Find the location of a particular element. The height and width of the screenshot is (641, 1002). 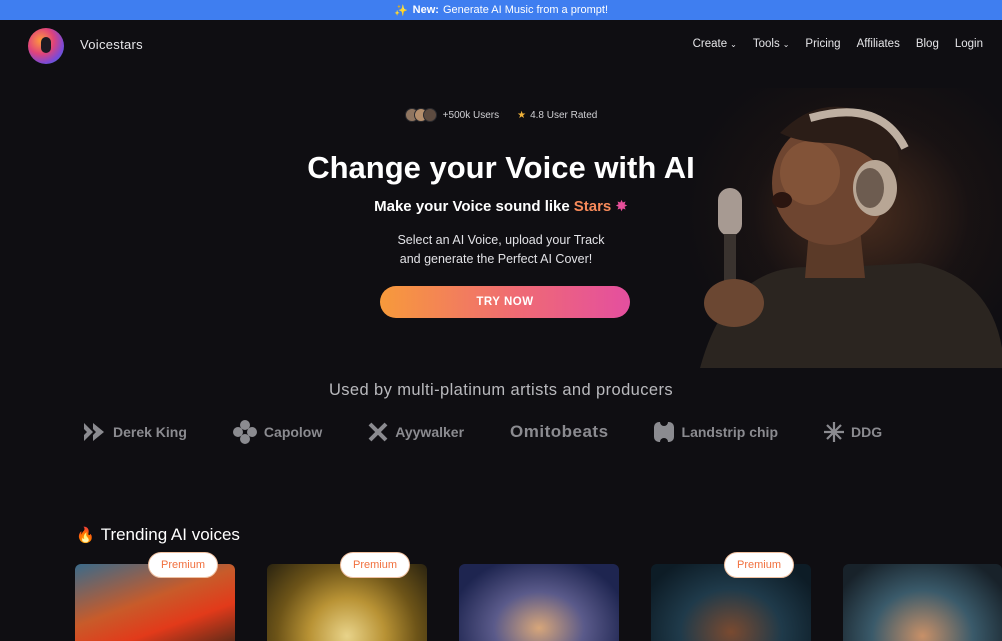

partner-landstrip-chip: Landstrip chip is located at coordinates (715, 432).